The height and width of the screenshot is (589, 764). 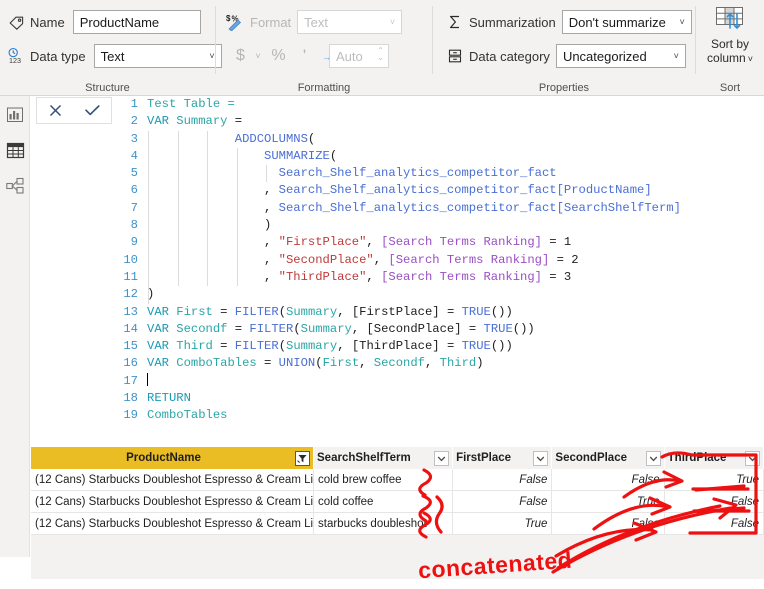 I want to click on code-token: "SecondPlace", so click(x=326, y=259).